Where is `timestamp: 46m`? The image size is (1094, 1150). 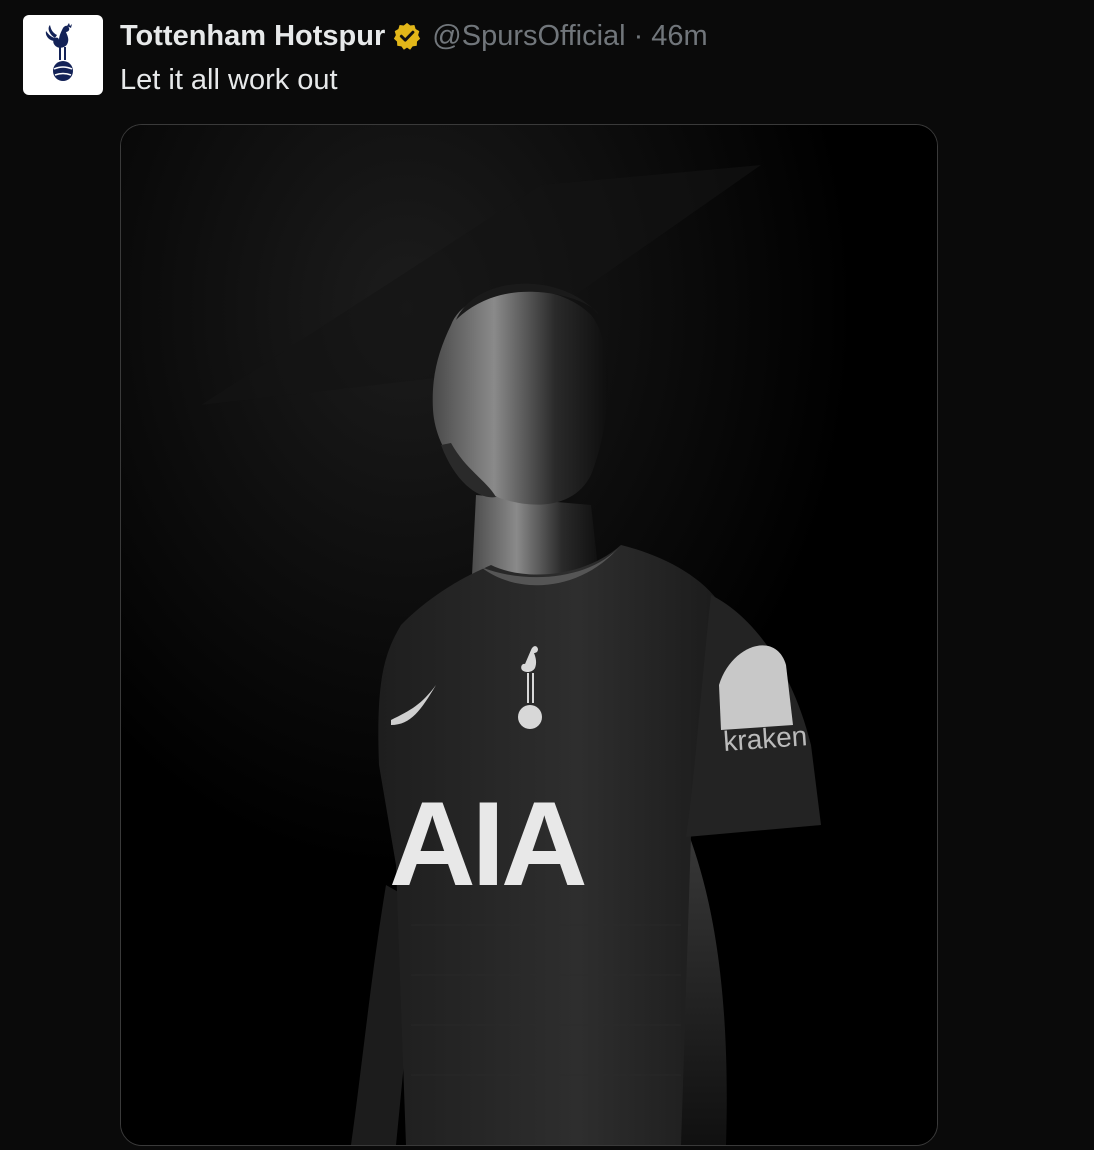 timestamp: 46m is located at coordinates (679, 36).